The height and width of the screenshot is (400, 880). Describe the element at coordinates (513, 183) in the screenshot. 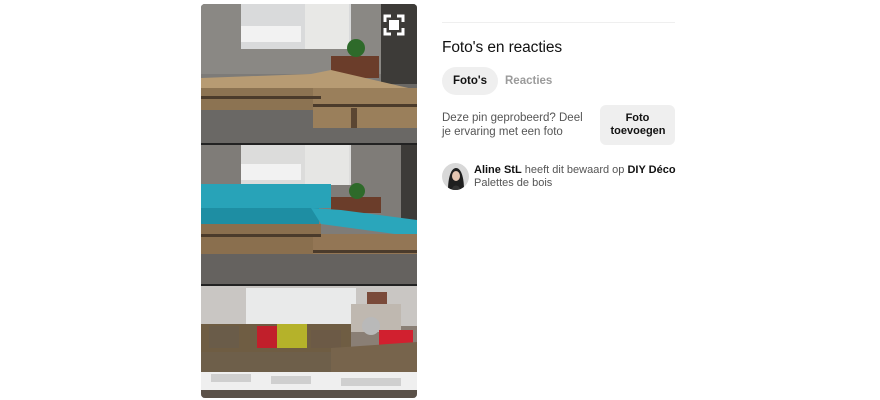

I see `board-section-name: Palettes de bois` at that location.